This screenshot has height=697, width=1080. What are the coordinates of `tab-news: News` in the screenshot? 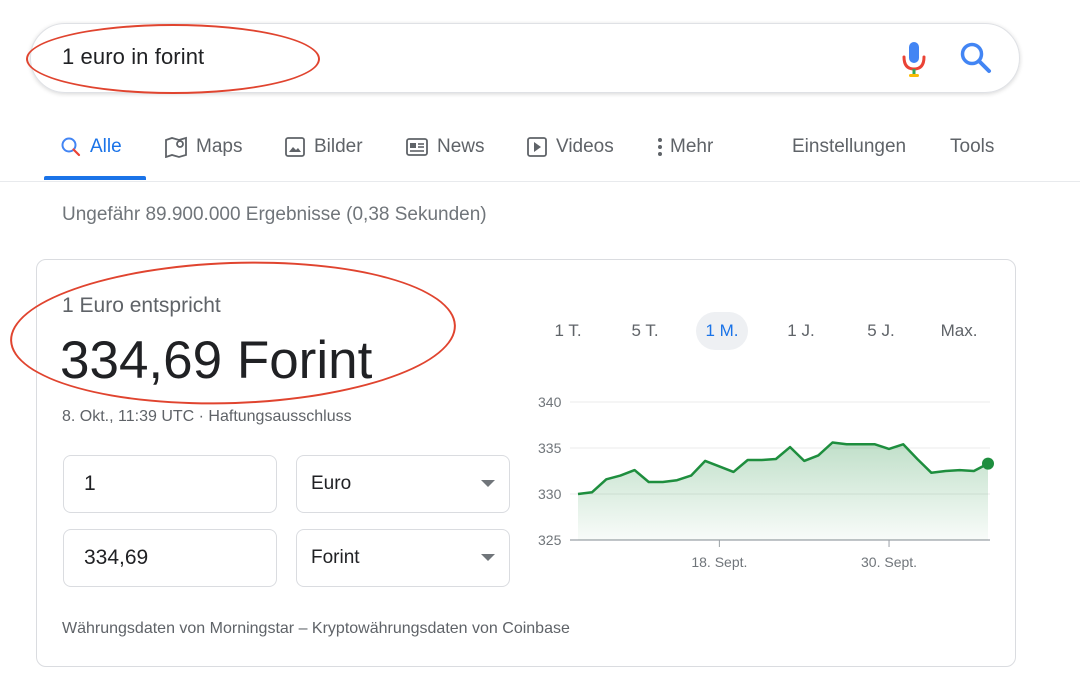 It's located at (445, 147).